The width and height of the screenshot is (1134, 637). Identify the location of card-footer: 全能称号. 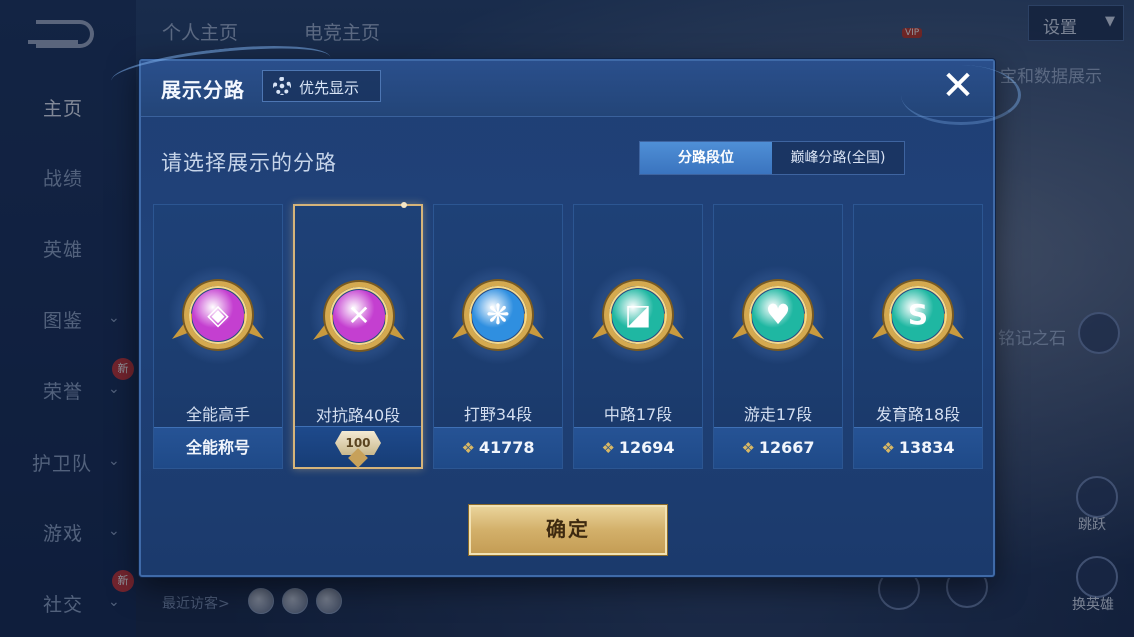
(218, 447).